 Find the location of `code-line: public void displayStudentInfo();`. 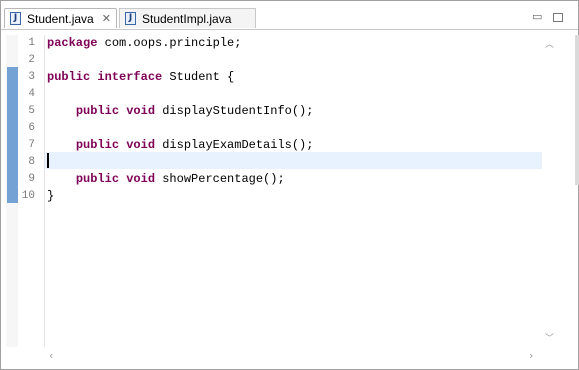

code-line: public void displayStudentInfo(); is located at coordinates (180, 111).